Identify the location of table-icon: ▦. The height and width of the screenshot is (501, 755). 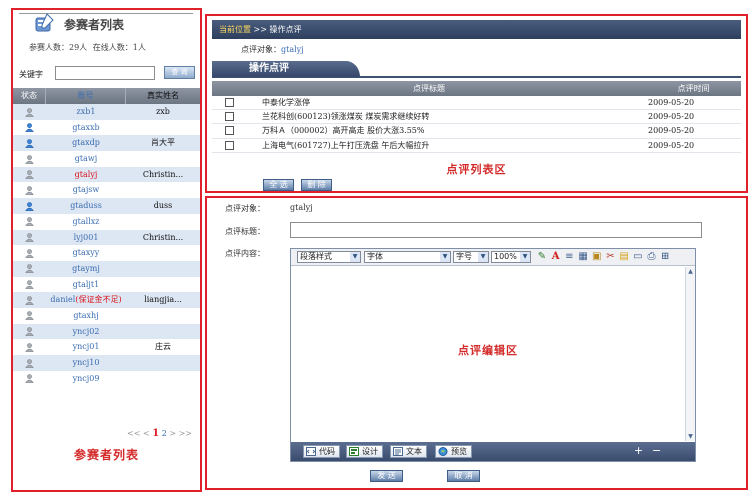
(583, 257).